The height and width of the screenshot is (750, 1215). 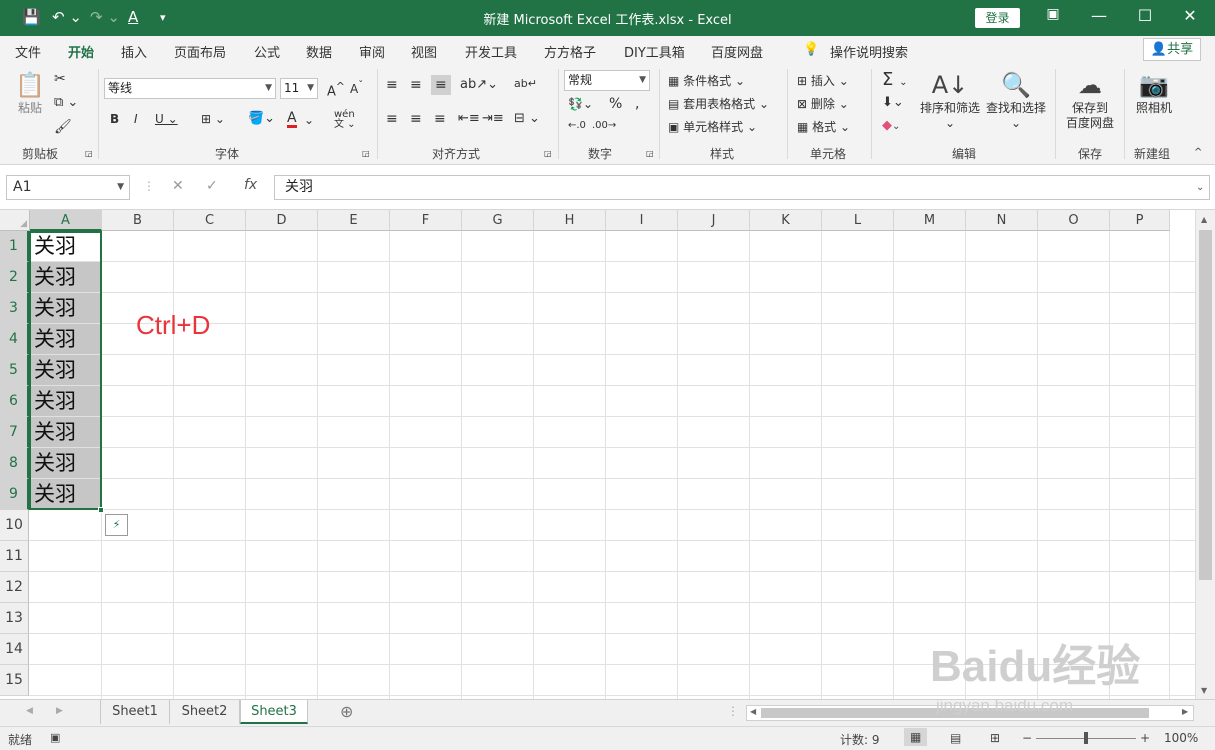 I want to click on column-header-p: P, so click(x=1140, y=220).